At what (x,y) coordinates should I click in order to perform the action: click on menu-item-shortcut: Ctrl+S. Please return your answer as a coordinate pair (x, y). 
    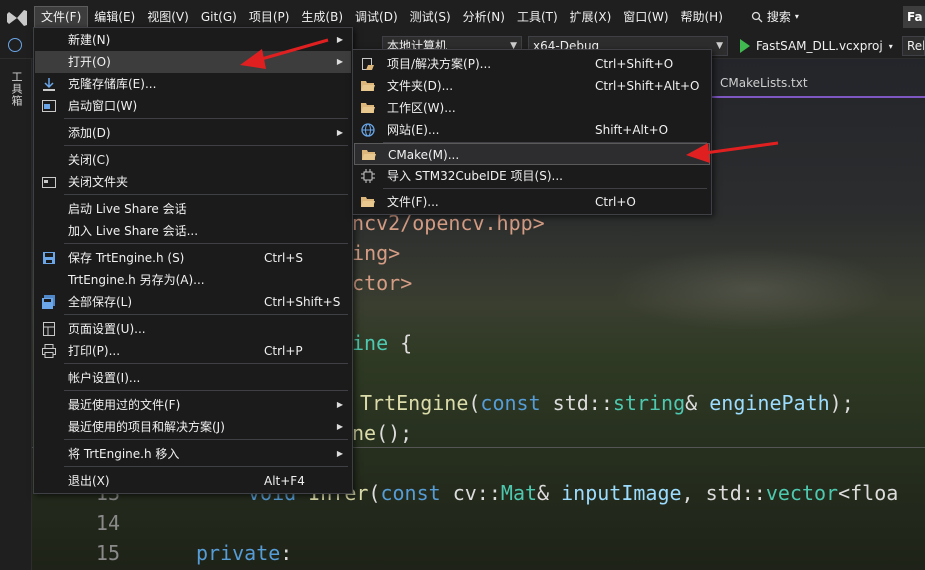
    Looking at the image, I should click on (284, 258).